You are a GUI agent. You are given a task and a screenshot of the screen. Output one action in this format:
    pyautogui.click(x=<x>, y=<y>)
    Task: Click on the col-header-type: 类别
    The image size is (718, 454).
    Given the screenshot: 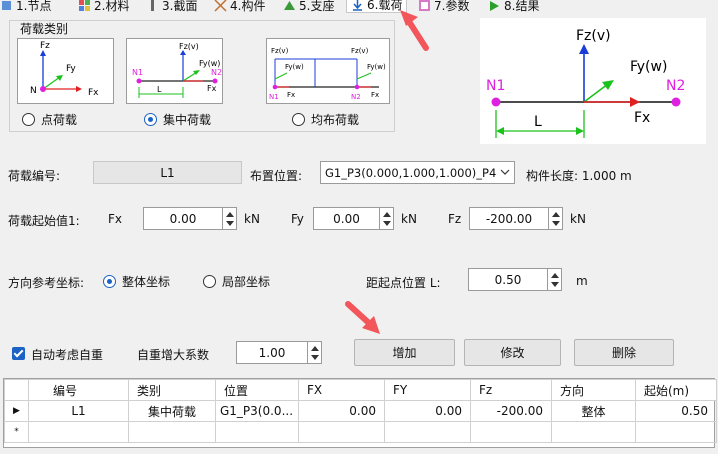 What is the action you would take?
    pyautogui.click(x=172, y=390)
    